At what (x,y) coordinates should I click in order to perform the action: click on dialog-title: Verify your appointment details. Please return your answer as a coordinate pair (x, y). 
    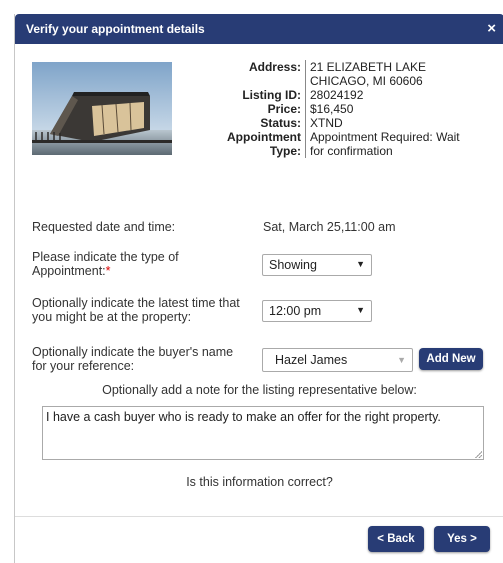
    Looking at the image, I should click on (115, 29).